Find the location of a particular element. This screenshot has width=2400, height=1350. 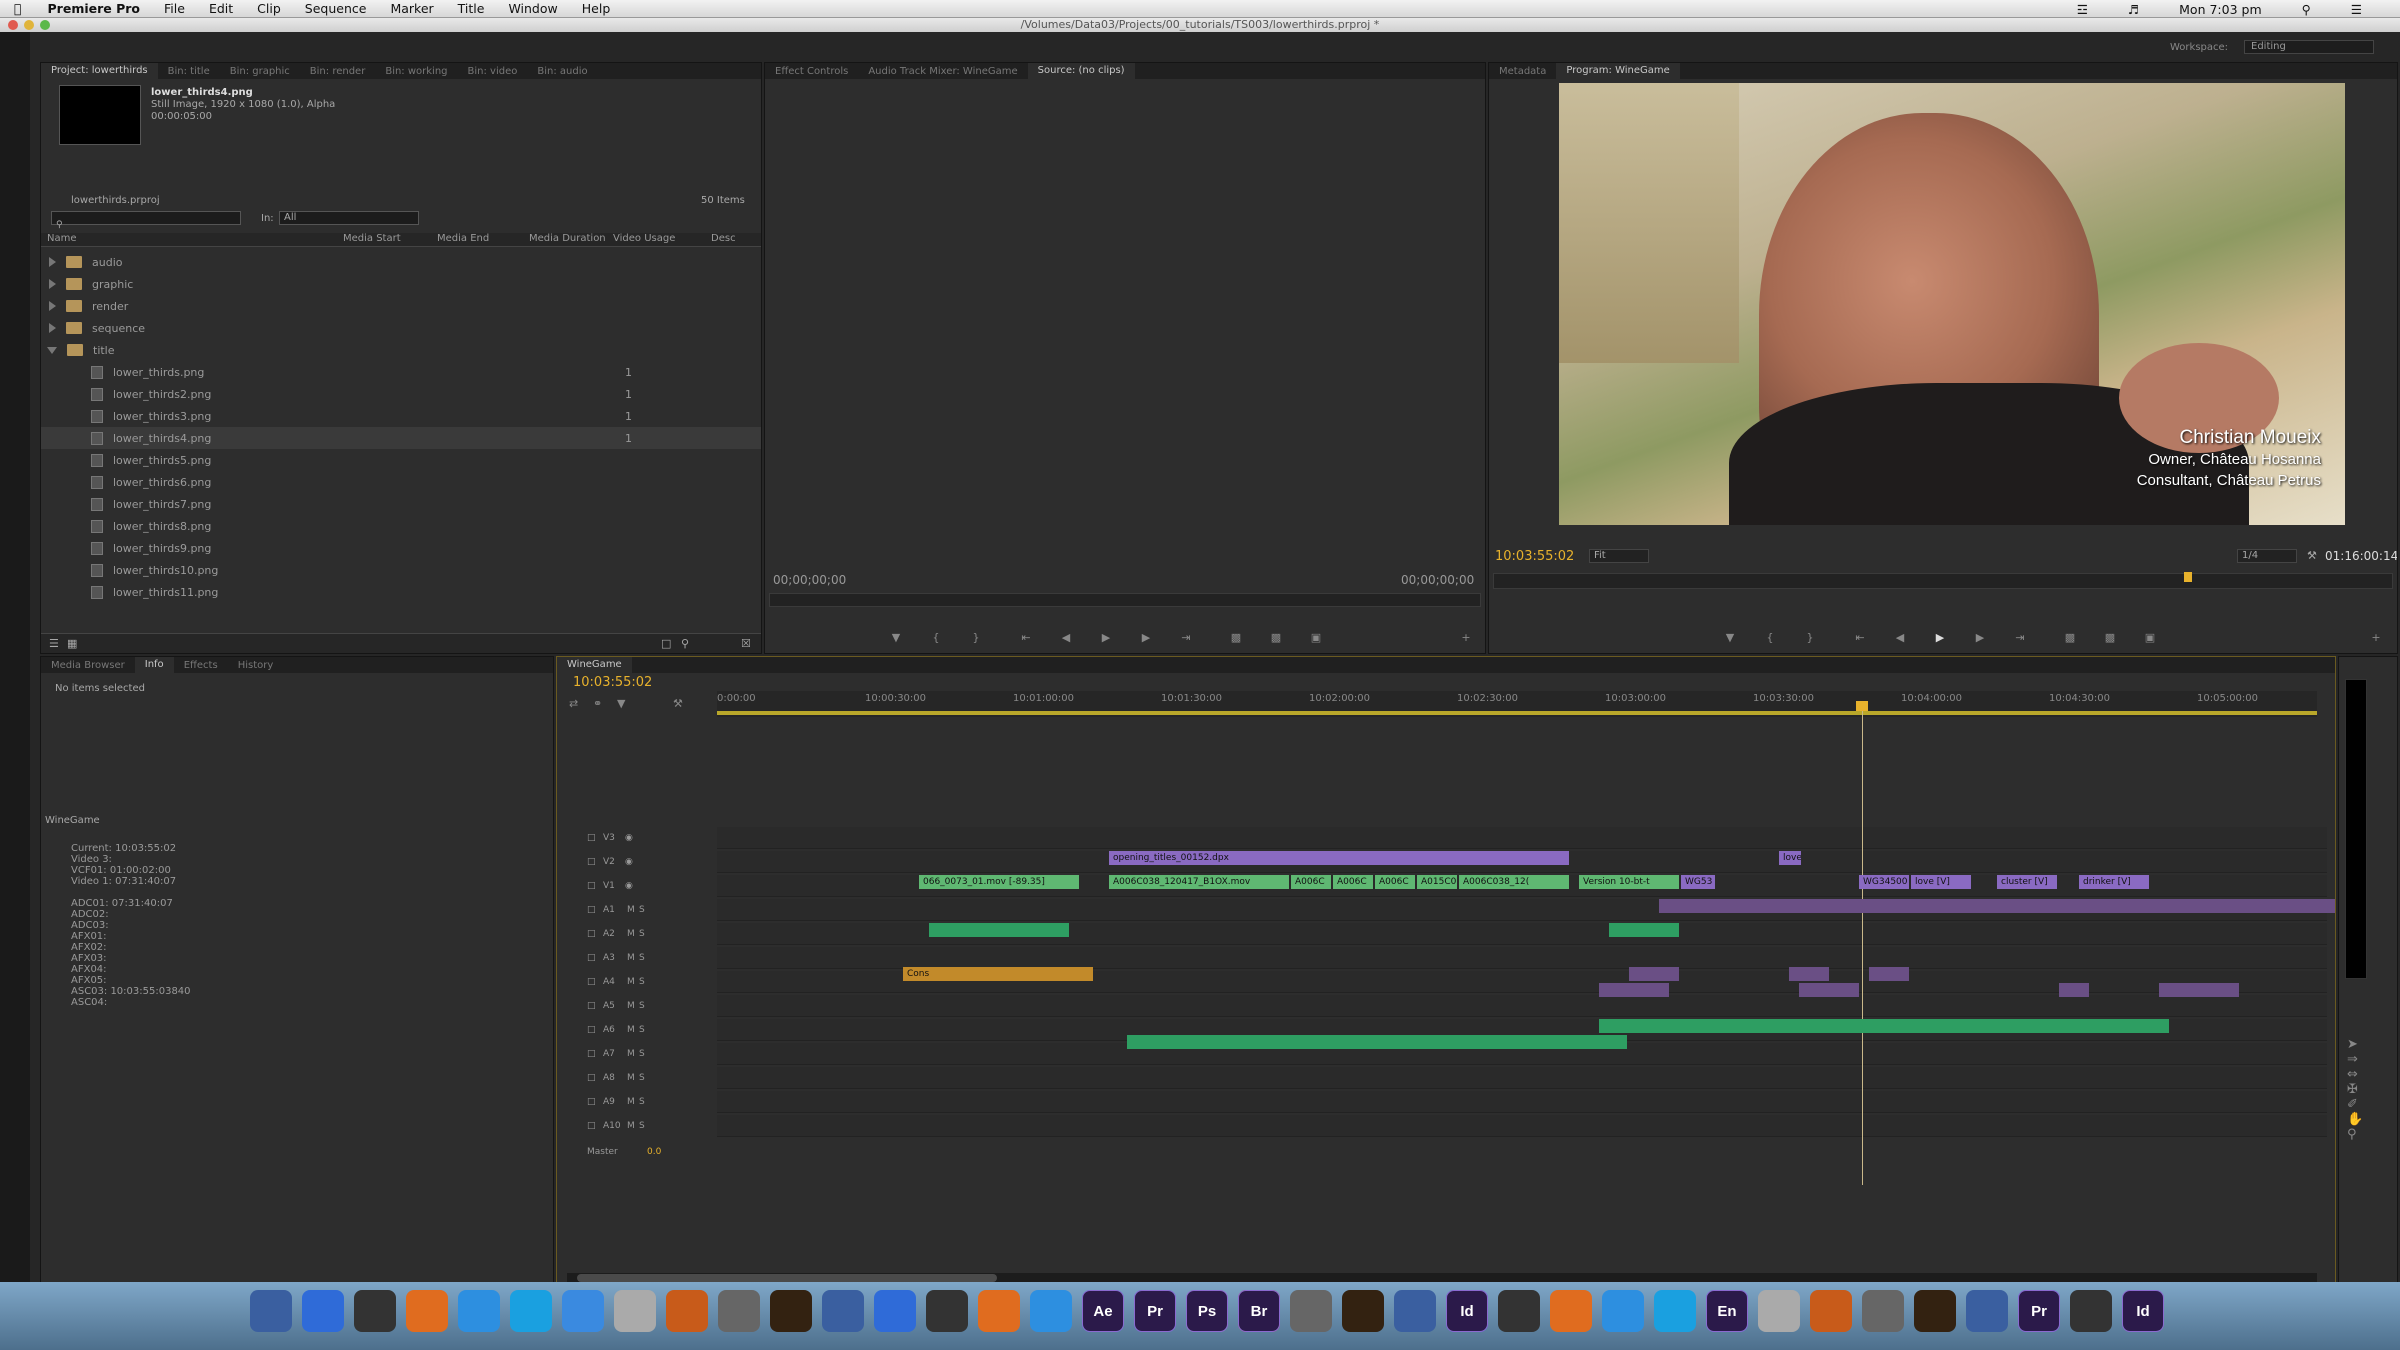

pen-tool-icon: ✐ is located at coordinates (2355, 1104).